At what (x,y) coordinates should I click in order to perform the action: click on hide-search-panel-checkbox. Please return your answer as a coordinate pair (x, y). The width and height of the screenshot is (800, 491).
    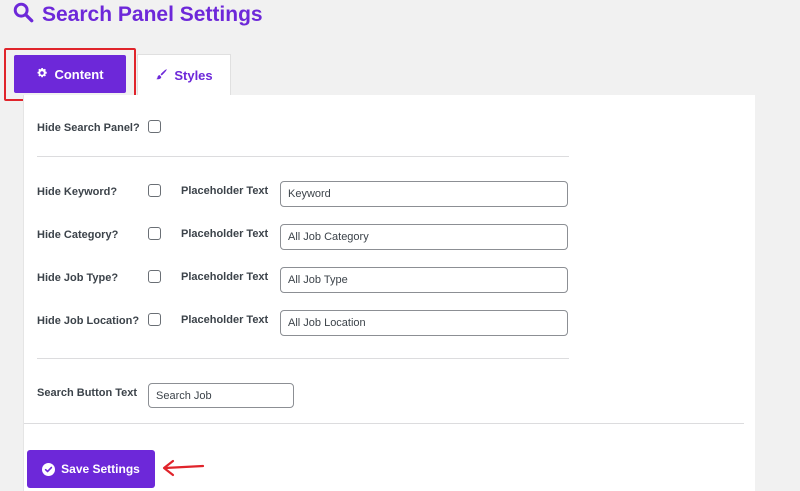
    Looking at the image, I should click on (154, 126).